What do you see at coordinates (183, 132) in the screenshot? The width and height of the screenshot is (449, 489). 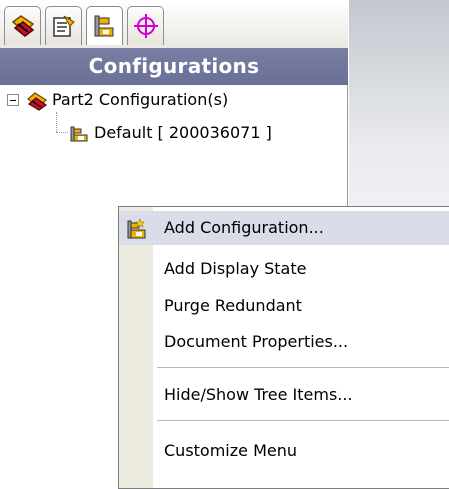 I see `tree-child-label: Default [ 200036071 ]` at bounding box center [183, 132].